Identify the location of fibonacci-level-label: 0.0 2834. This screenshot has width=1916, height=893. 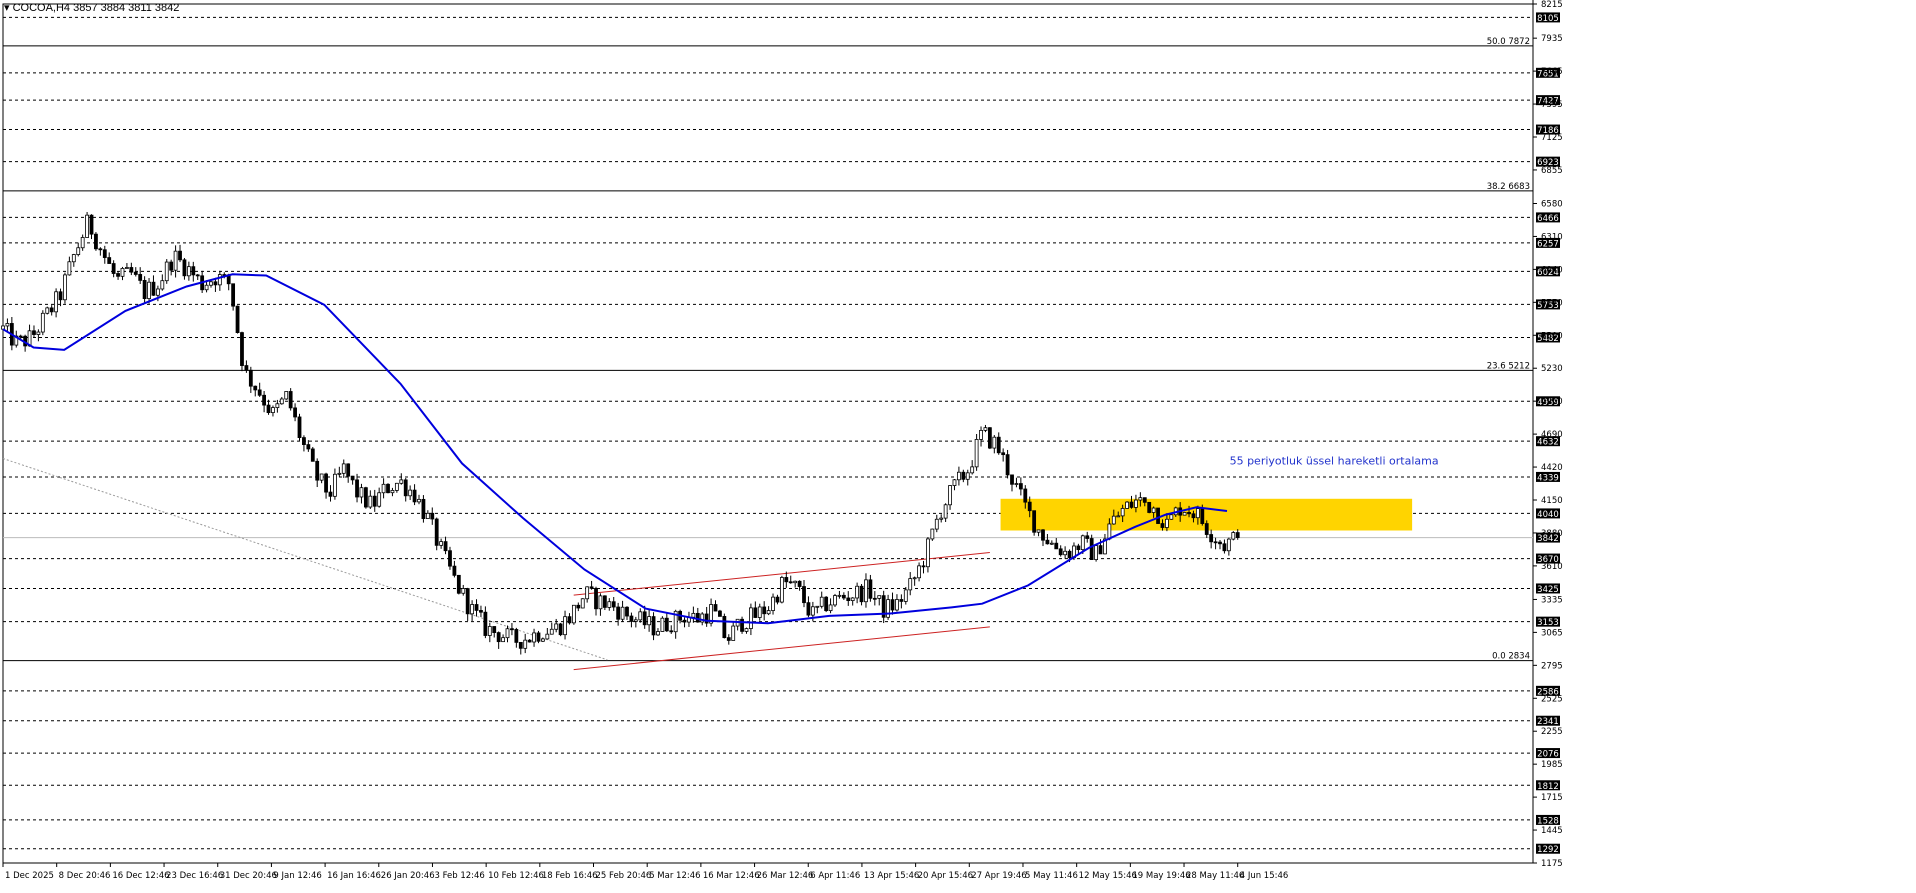
(1511, 657).